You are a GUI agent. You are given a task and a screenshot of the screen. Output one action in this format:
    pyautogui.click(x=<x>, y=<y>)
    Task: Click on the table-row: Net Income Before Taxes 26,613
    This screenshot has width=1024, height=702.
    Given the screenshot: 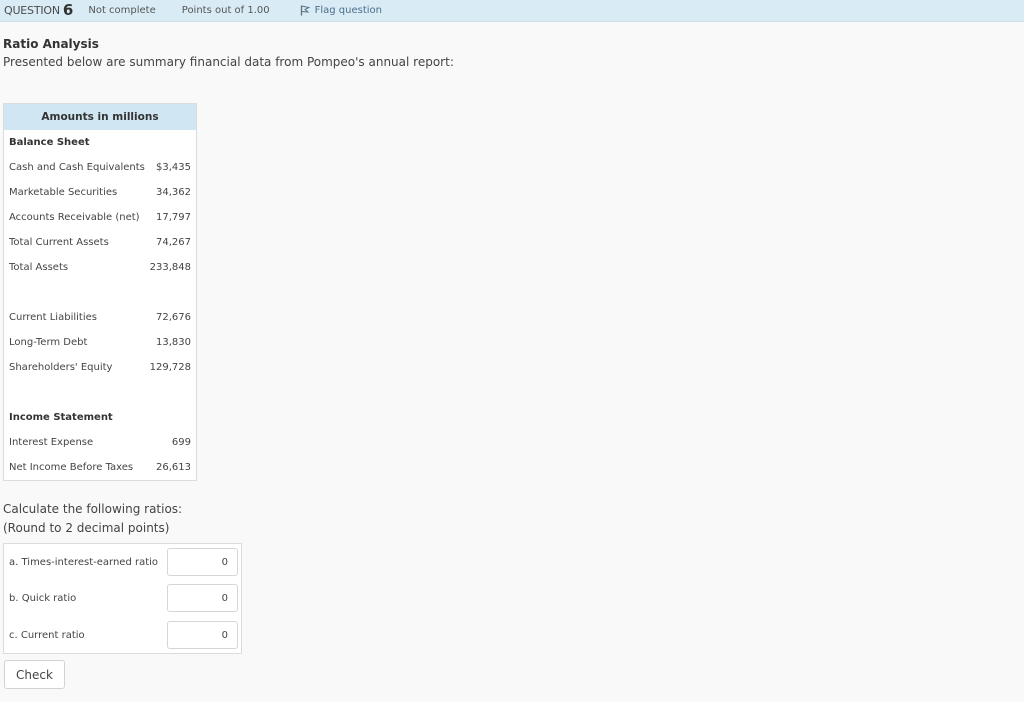 What is the action you would take?
    pyautogui.click(x=100, y=467)
    